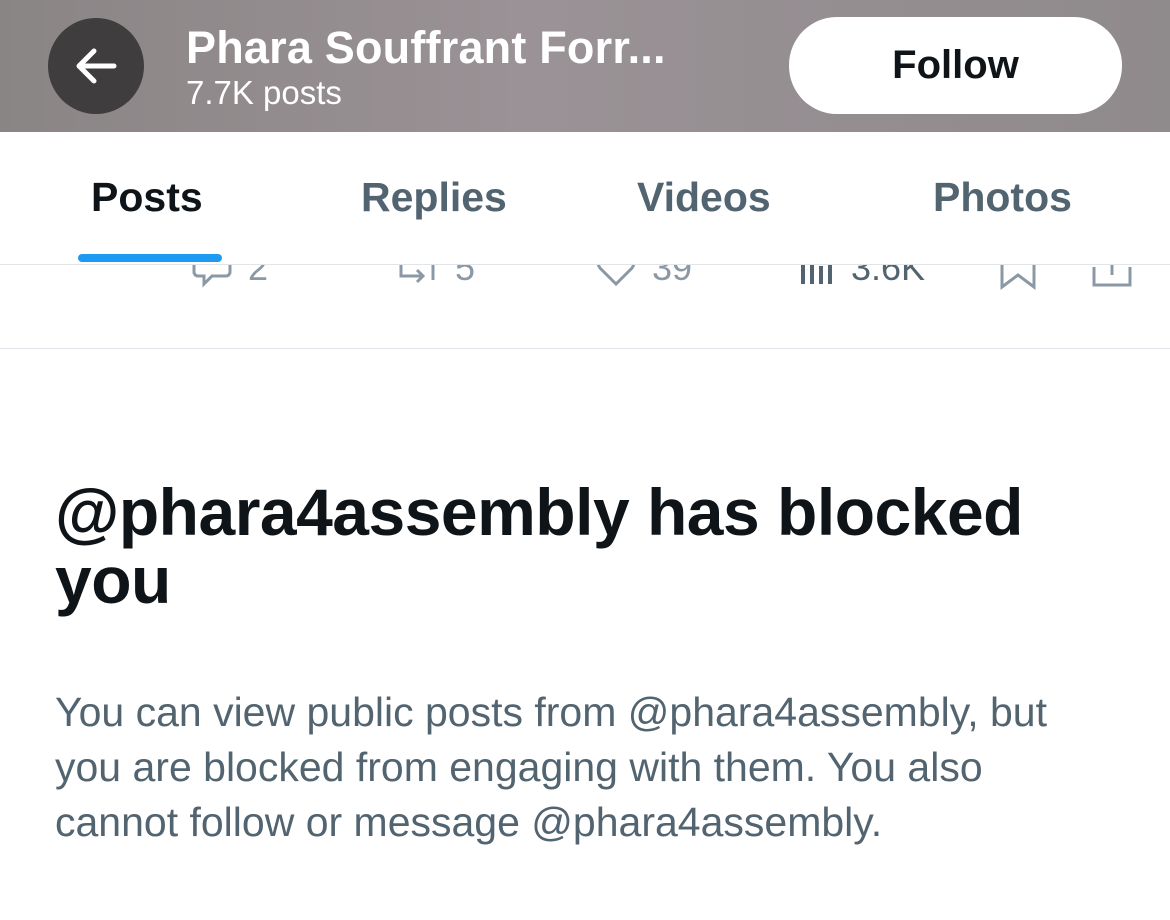 The image size is (1170, 920). I want to click on bookmark-action, so click(1018, 278).